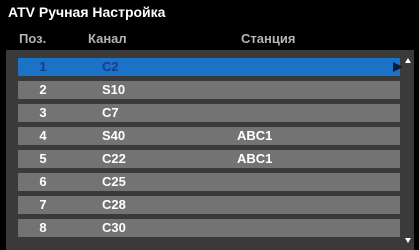 The width and height of the screenshot is (419, 250). Describe the element at coordinates (210, 67) in the screenshot. I see `channel-row-1: 1 C2` at that location.